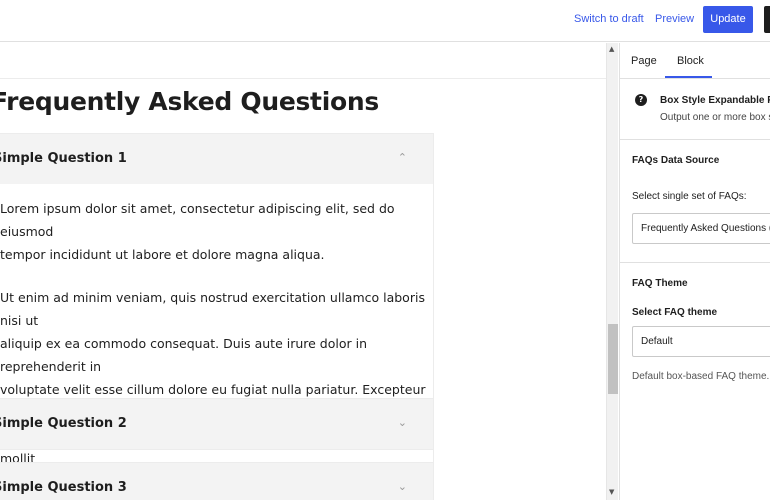 Image resolution: width=770 pixels, height=500 pixels. I want to click on faq-question-text: Simple Question 2, so click(63, 423).